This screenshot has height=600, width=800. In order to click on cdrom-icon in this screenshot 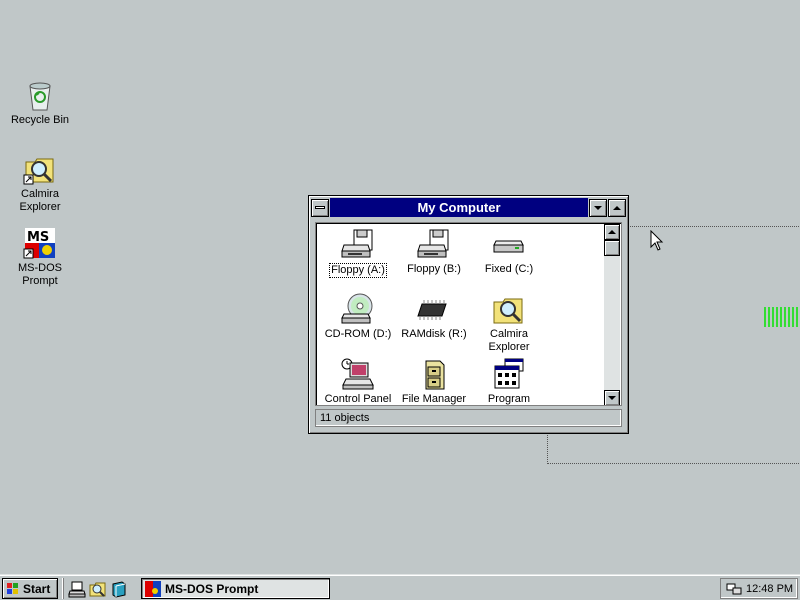, I will do `click(358, 309)`.